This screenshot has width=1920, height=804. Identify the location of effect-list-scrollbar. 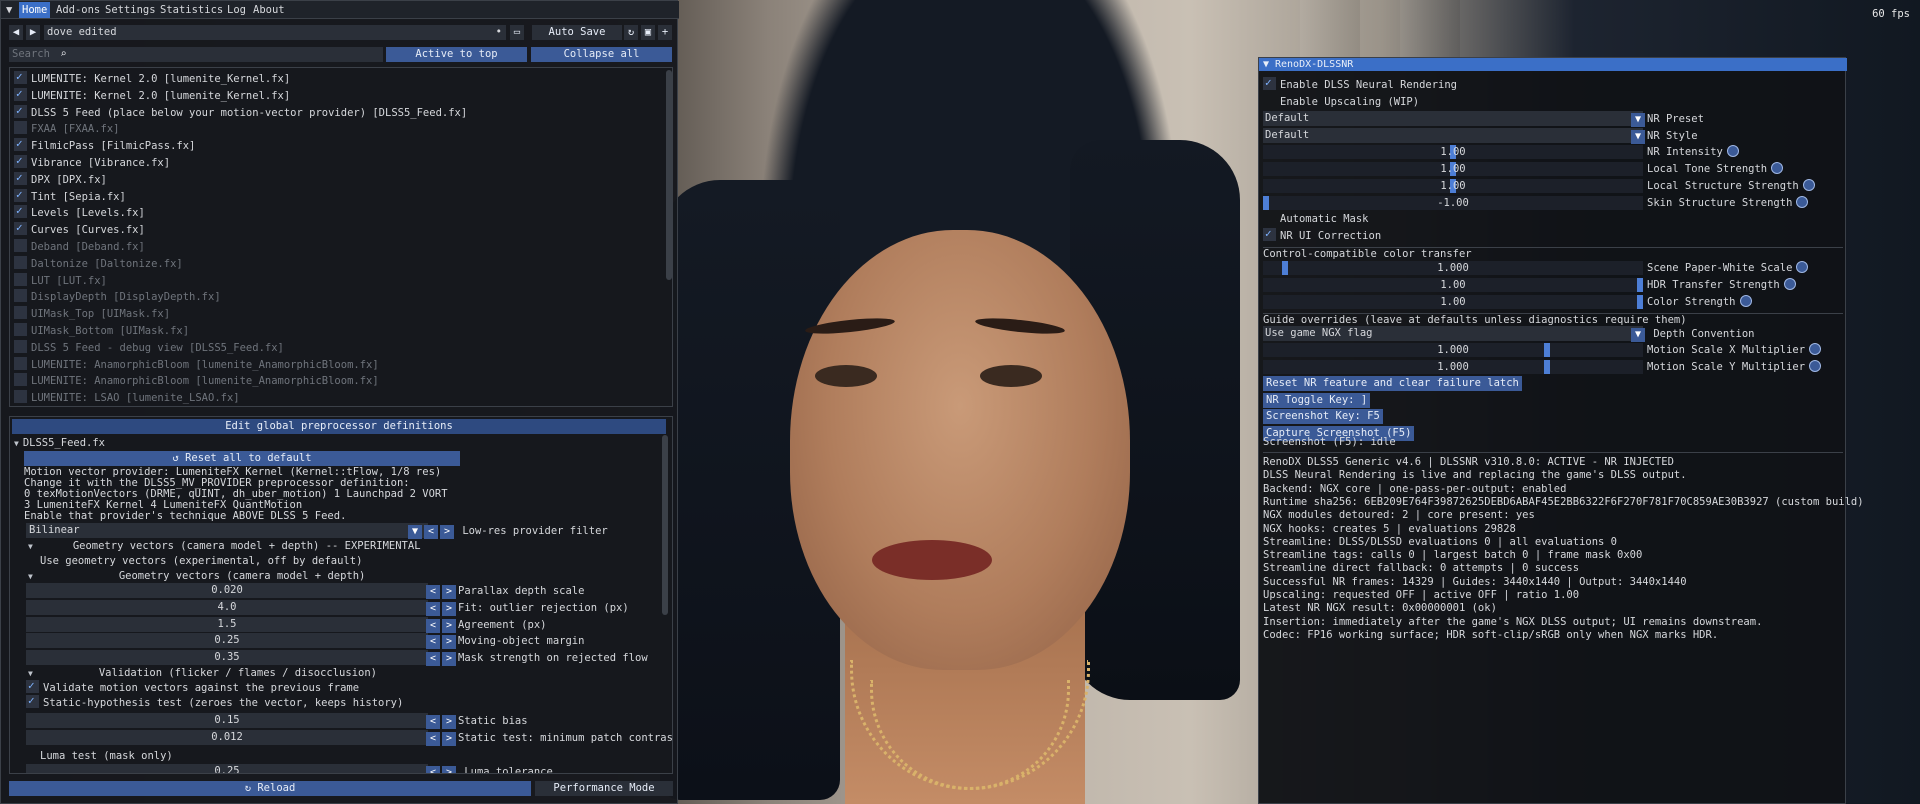
(669, 175).